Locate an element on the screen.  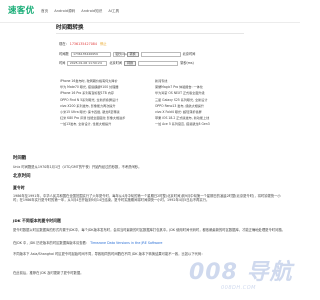
title-divider is located at coordinates (150, 33).